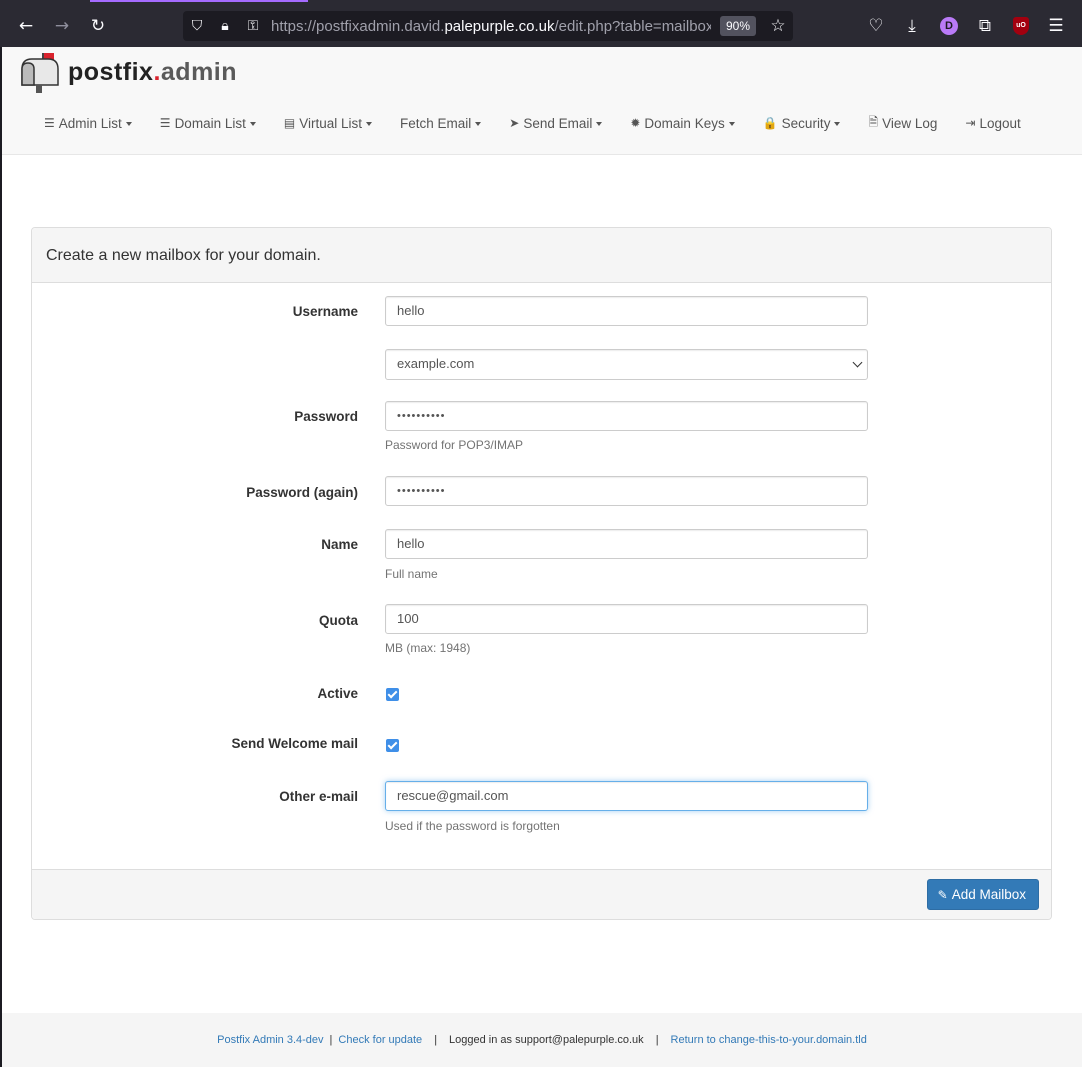 The width and height of the screenshot is (1082, 1067). What do you see at coordinates (802, 123) in the screenshot?
I see `menu-security: 🔒 Security` at bounding box center [802, 123].